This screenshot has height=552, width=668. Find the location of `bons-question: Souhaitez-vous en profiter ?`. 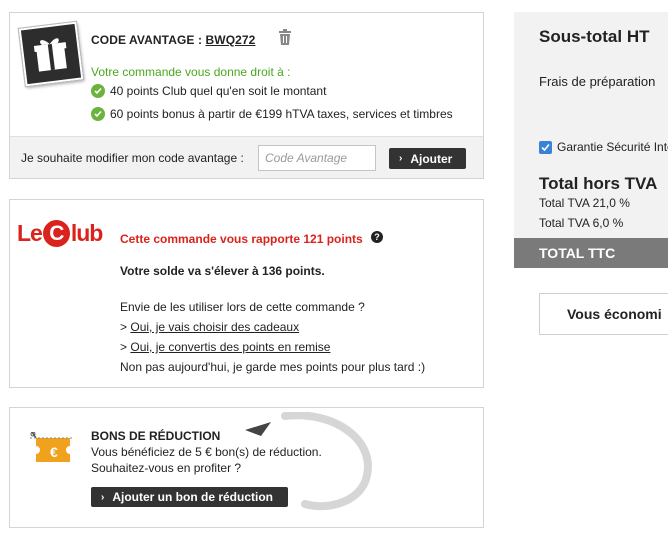

bons-question: Souhaitez-vous en profiter ? is located at coordinates (166, 468).